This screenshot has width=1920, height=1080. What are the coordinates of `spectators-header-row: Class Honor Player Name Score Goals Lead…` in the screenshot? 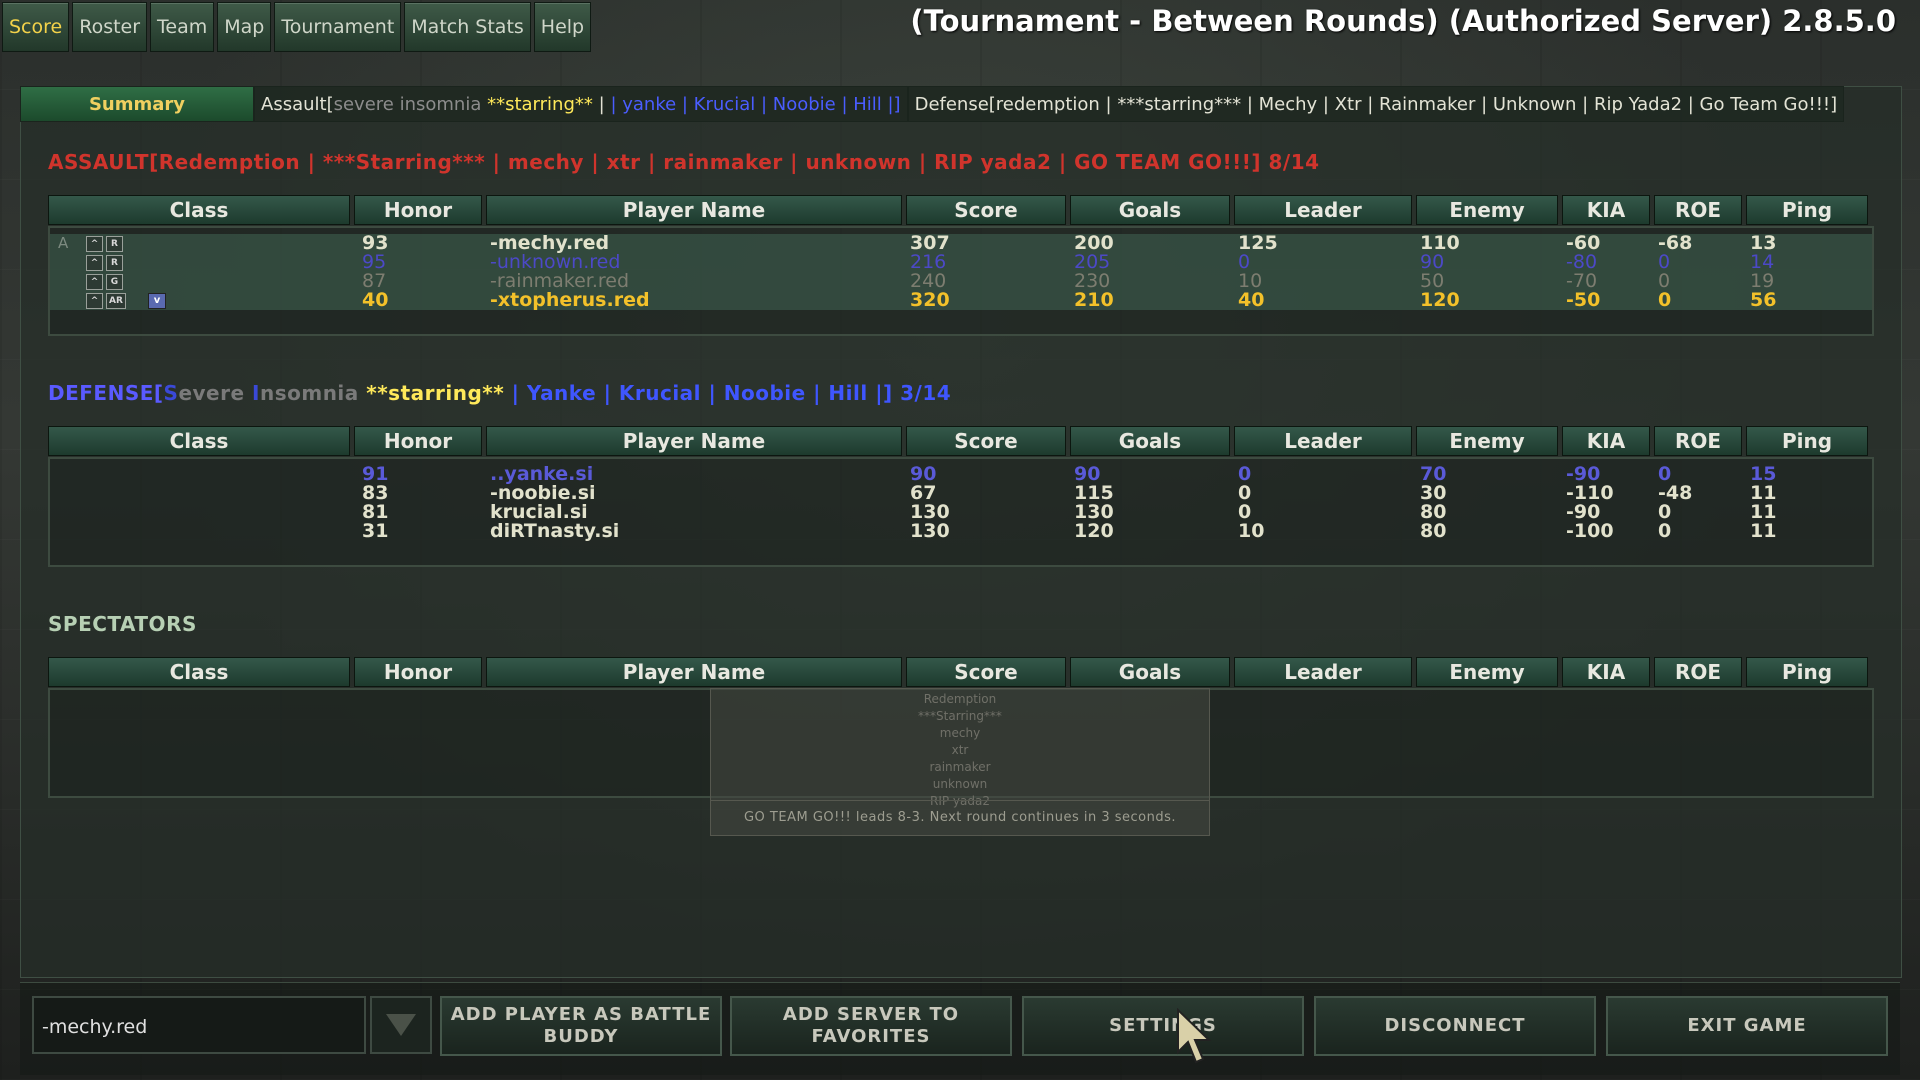 It's located at (960, 672).